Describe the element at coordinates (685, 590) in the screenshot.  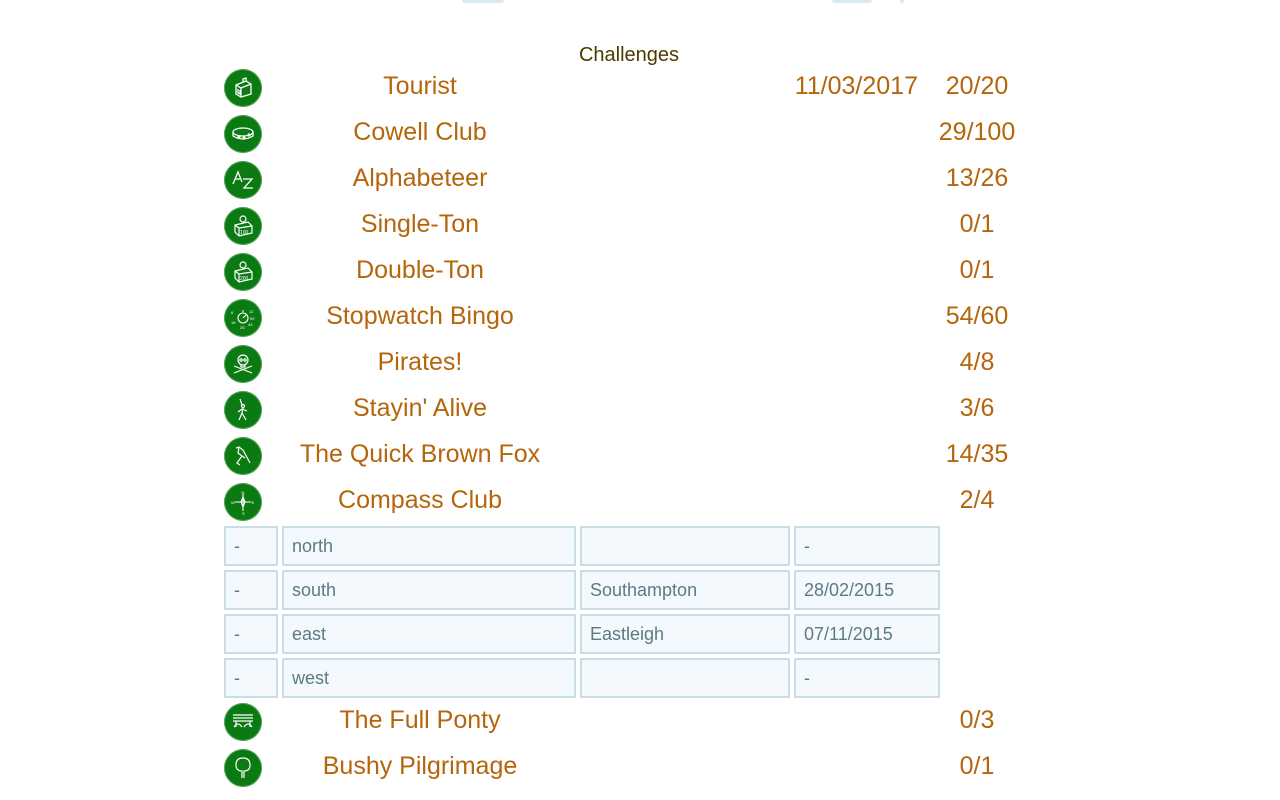
I see `detail-event: Southampton` at that location.